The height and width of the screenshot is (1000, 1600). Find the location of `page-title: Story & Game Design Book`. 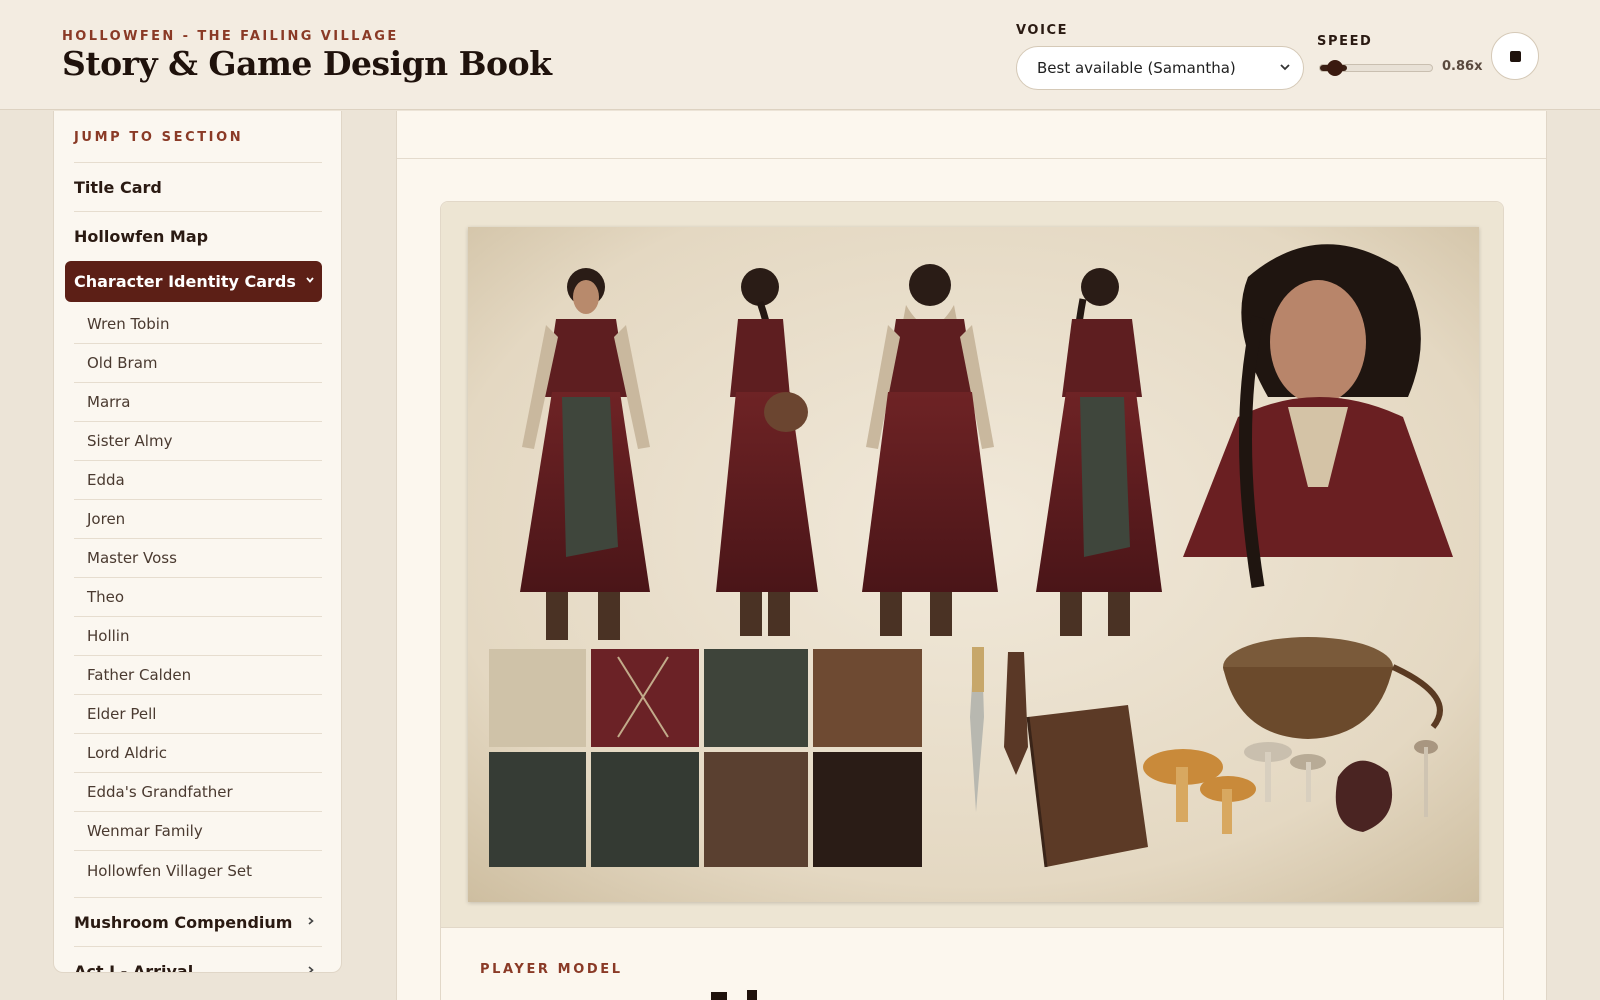

page-title: Story & Game Design Book is located at coordinates (307, 63).